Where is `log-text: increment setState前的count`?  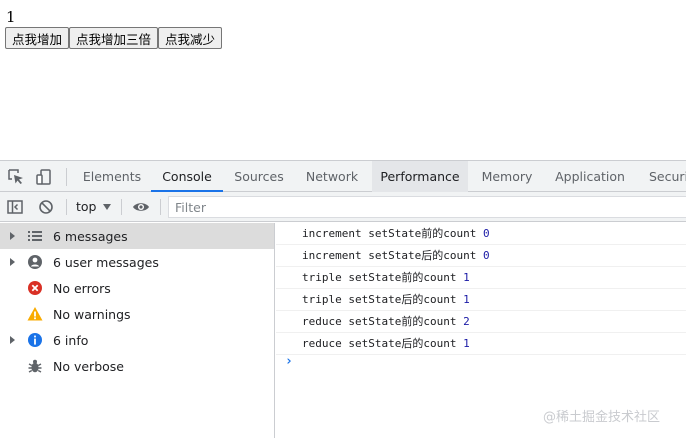 log-text: increment setState前的count is located at coordinates (389, 233).